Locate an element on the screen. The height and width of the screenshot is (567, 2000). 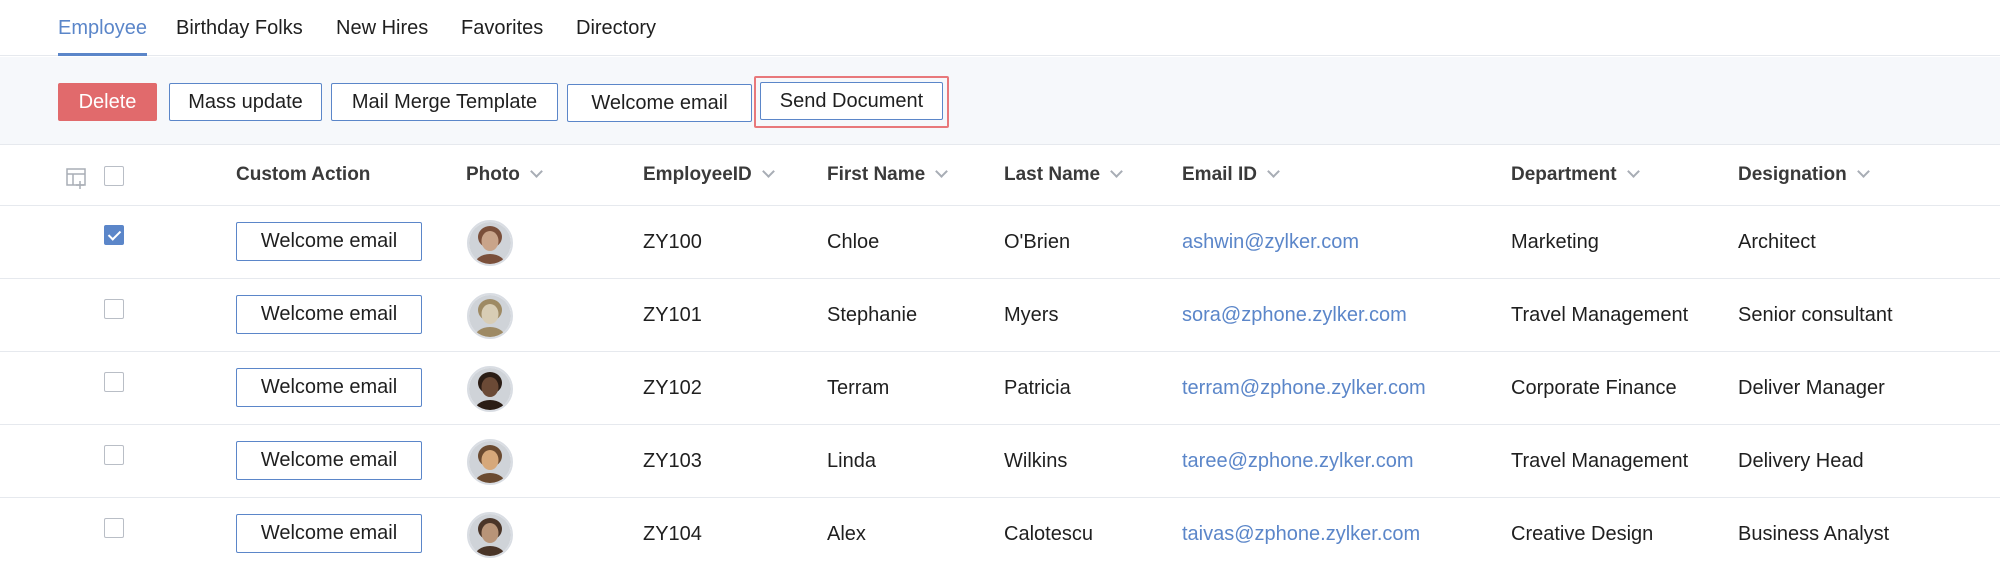
tab-birthday-folks: Birthday Folks is located at coordinates (239, 35).